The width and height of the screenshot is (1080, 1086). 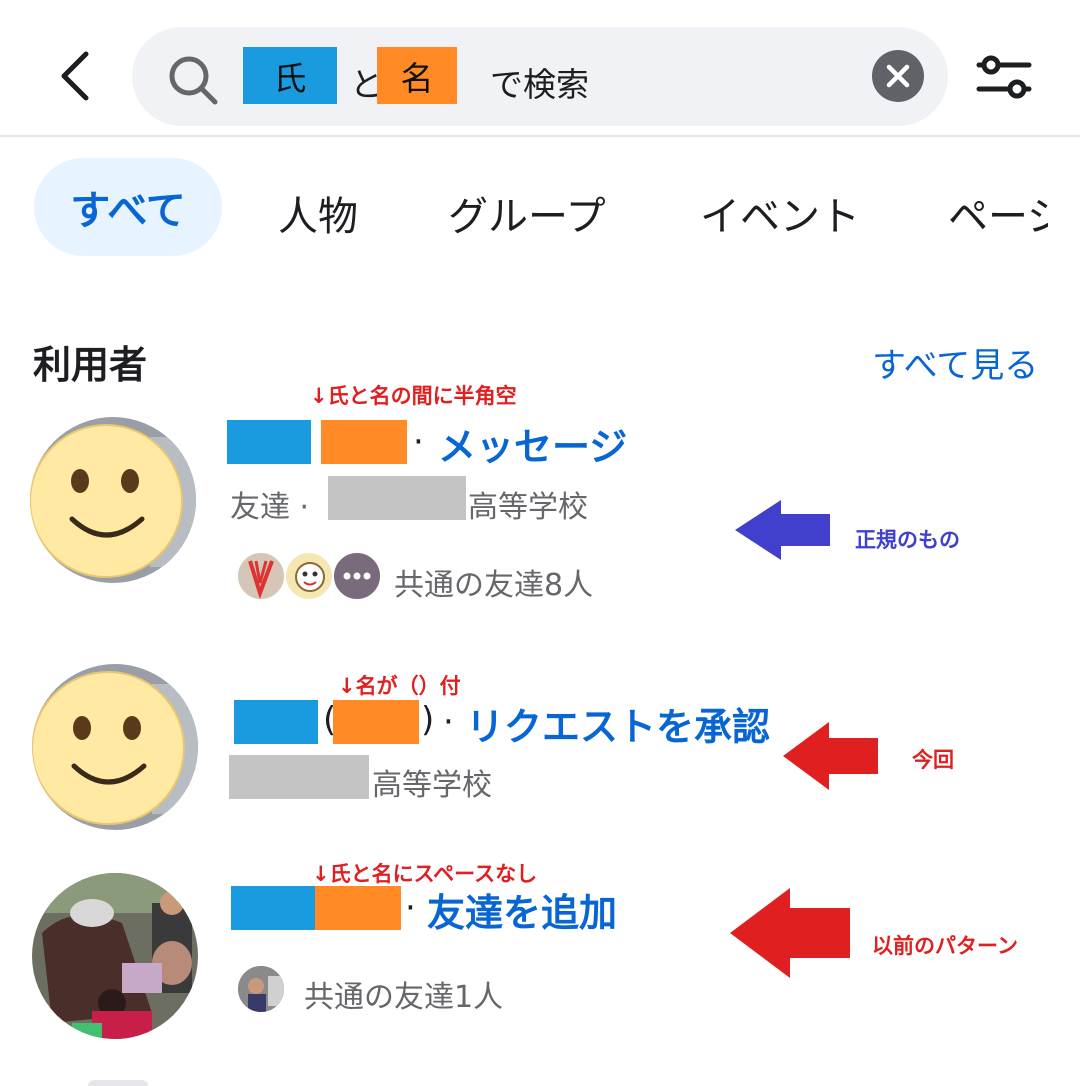 I want to click on add-friend-button: 友達を追加, so click(x=522, y=909).